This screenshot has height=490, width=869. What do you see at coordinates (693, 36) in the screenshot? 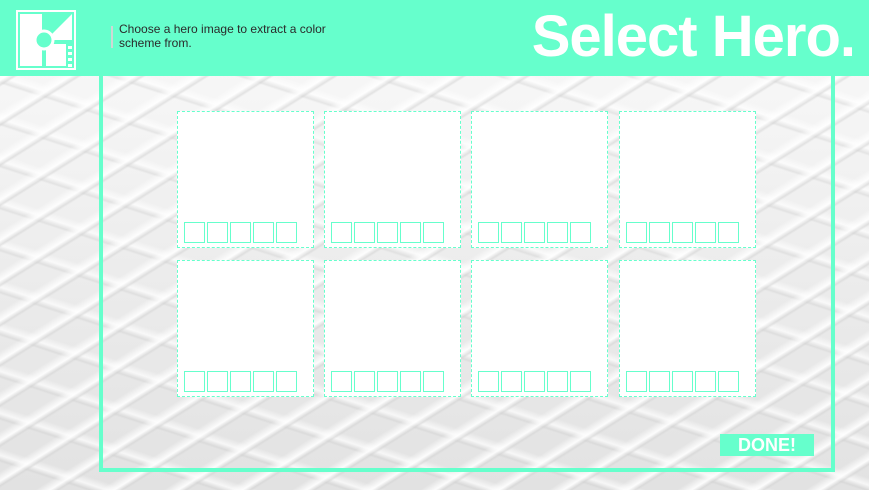
I see `page-title: Select Hero.` at bounding box center [693, 36].